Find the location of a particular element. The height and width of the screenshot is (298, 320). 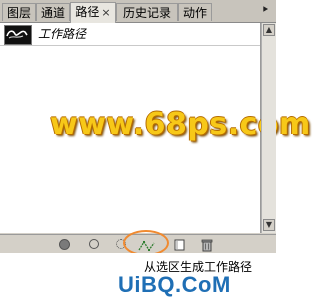

stroke-path-icon is located at coordinates (94, 244).